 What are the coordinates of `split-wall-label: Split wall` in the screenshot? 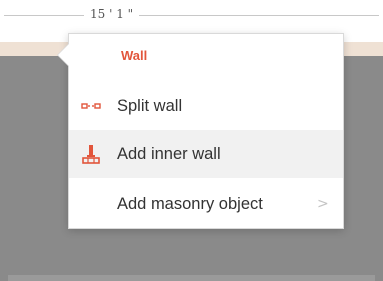 It's located at (150, 105).